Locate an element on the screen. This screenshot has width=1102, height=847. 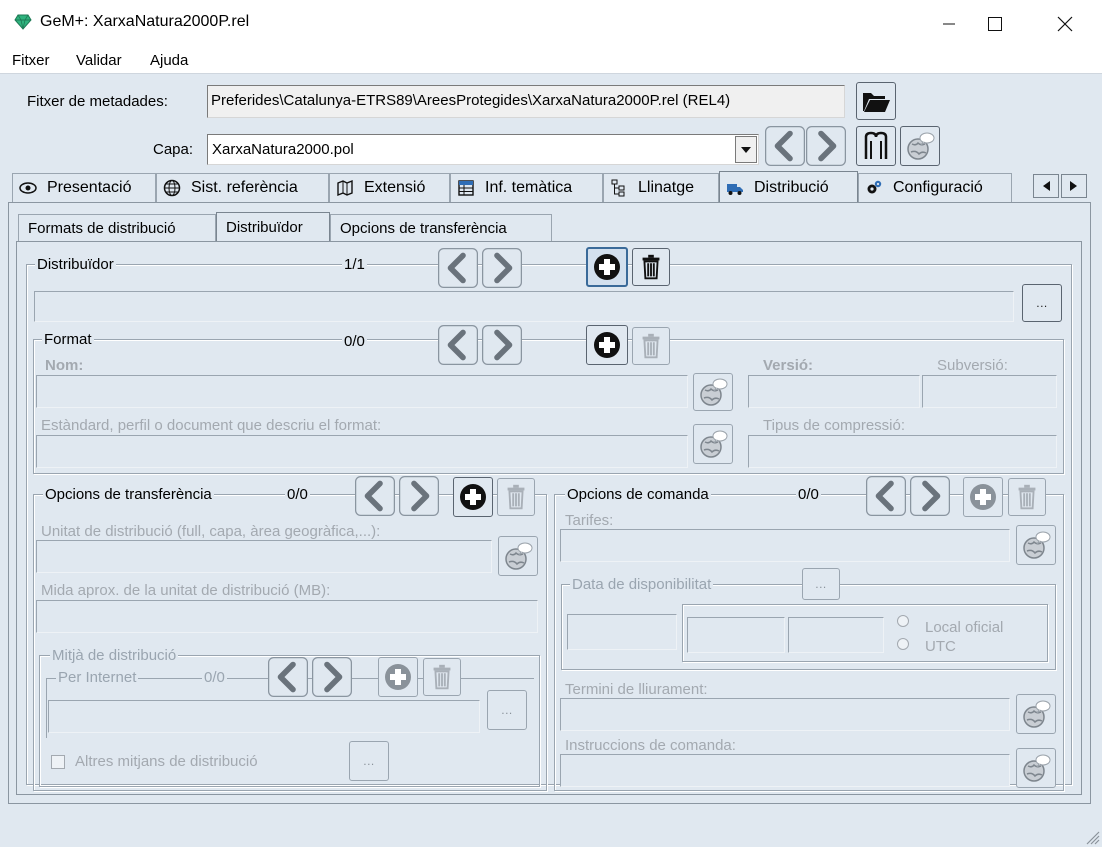
menu-validar: Validar is located at coordinates (99, 60).